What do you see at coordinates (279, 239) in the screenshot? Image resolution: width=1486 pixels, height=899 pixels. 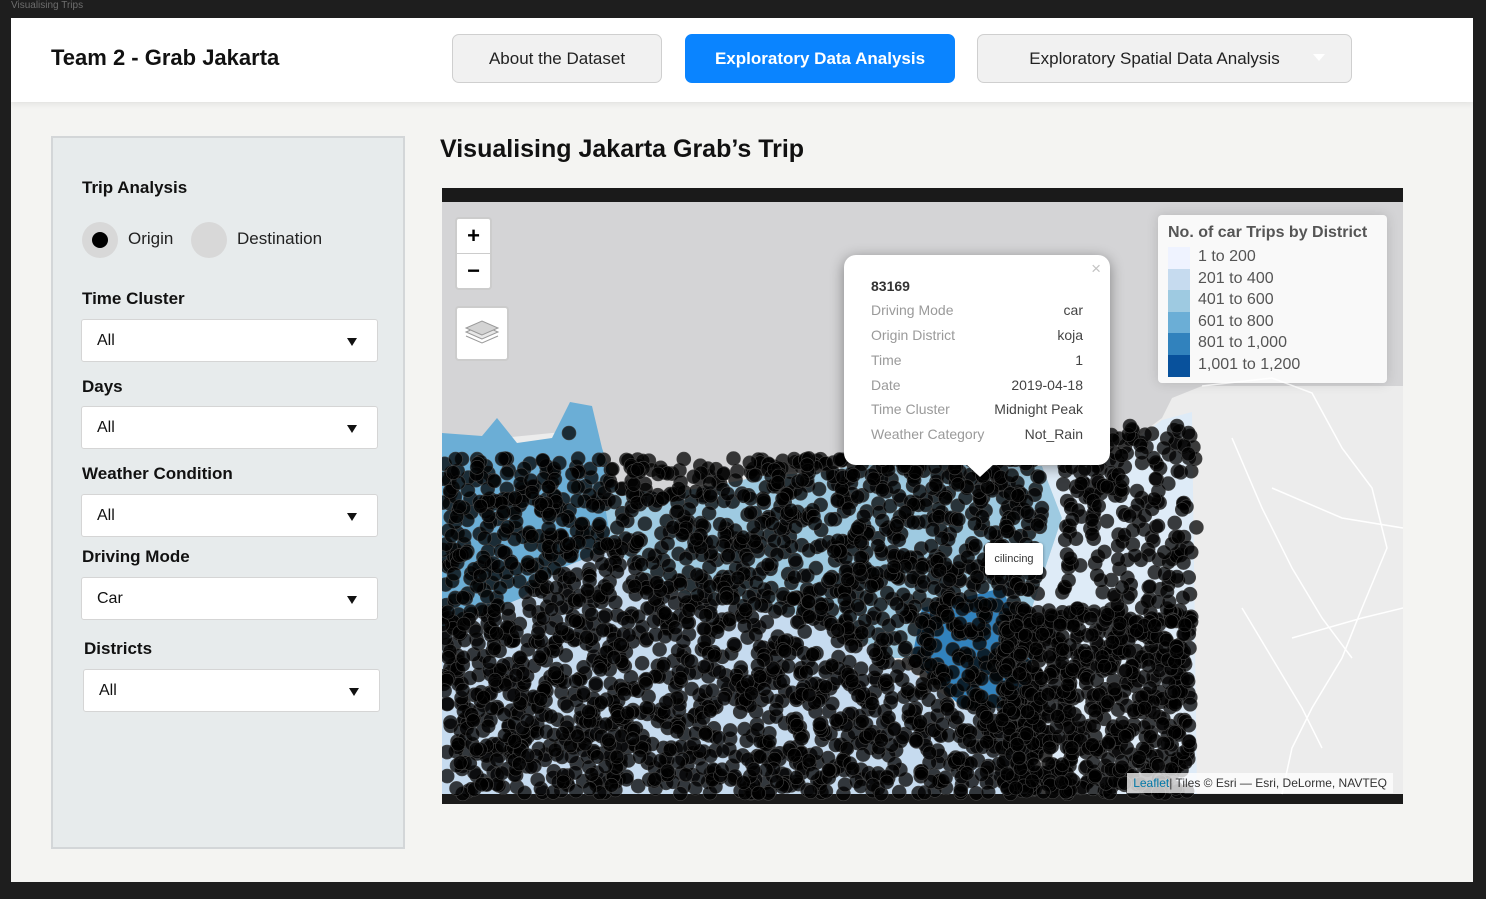 I see `destination-radio-label: Destination` at bounding box center [279, 239].